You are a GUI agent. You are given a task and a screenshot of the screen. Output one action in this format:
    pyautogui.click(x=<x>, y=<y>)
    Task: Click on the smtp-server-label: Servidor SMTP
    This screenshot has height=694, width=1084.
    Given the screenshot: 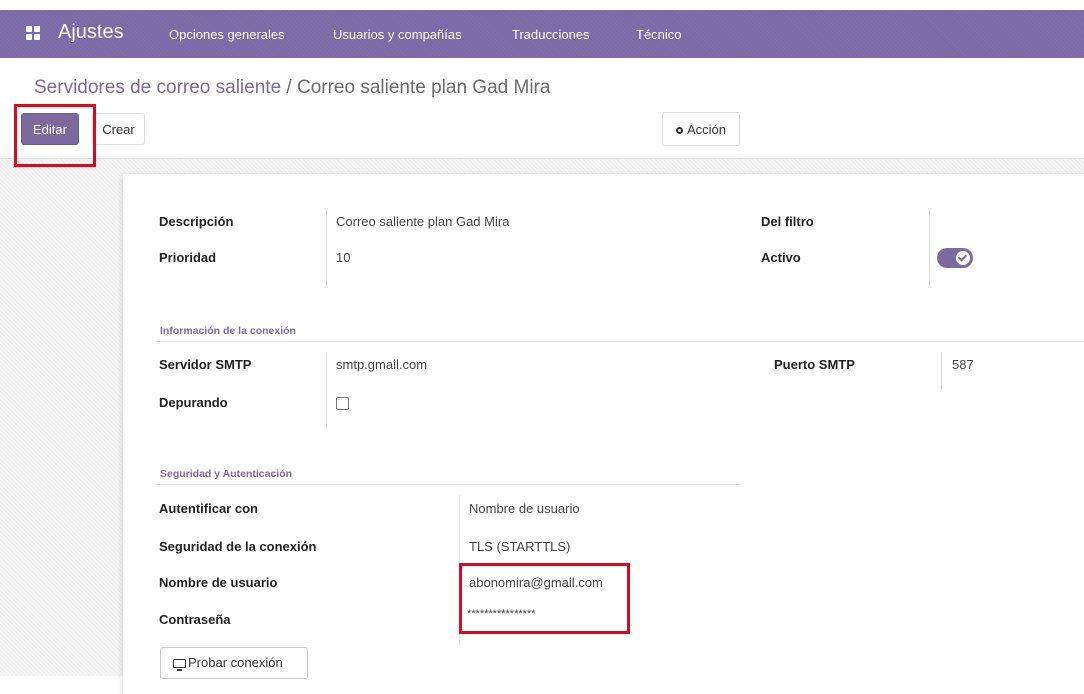 What is the action you would take?
    pyautogui.click(x=205, y=364)
    